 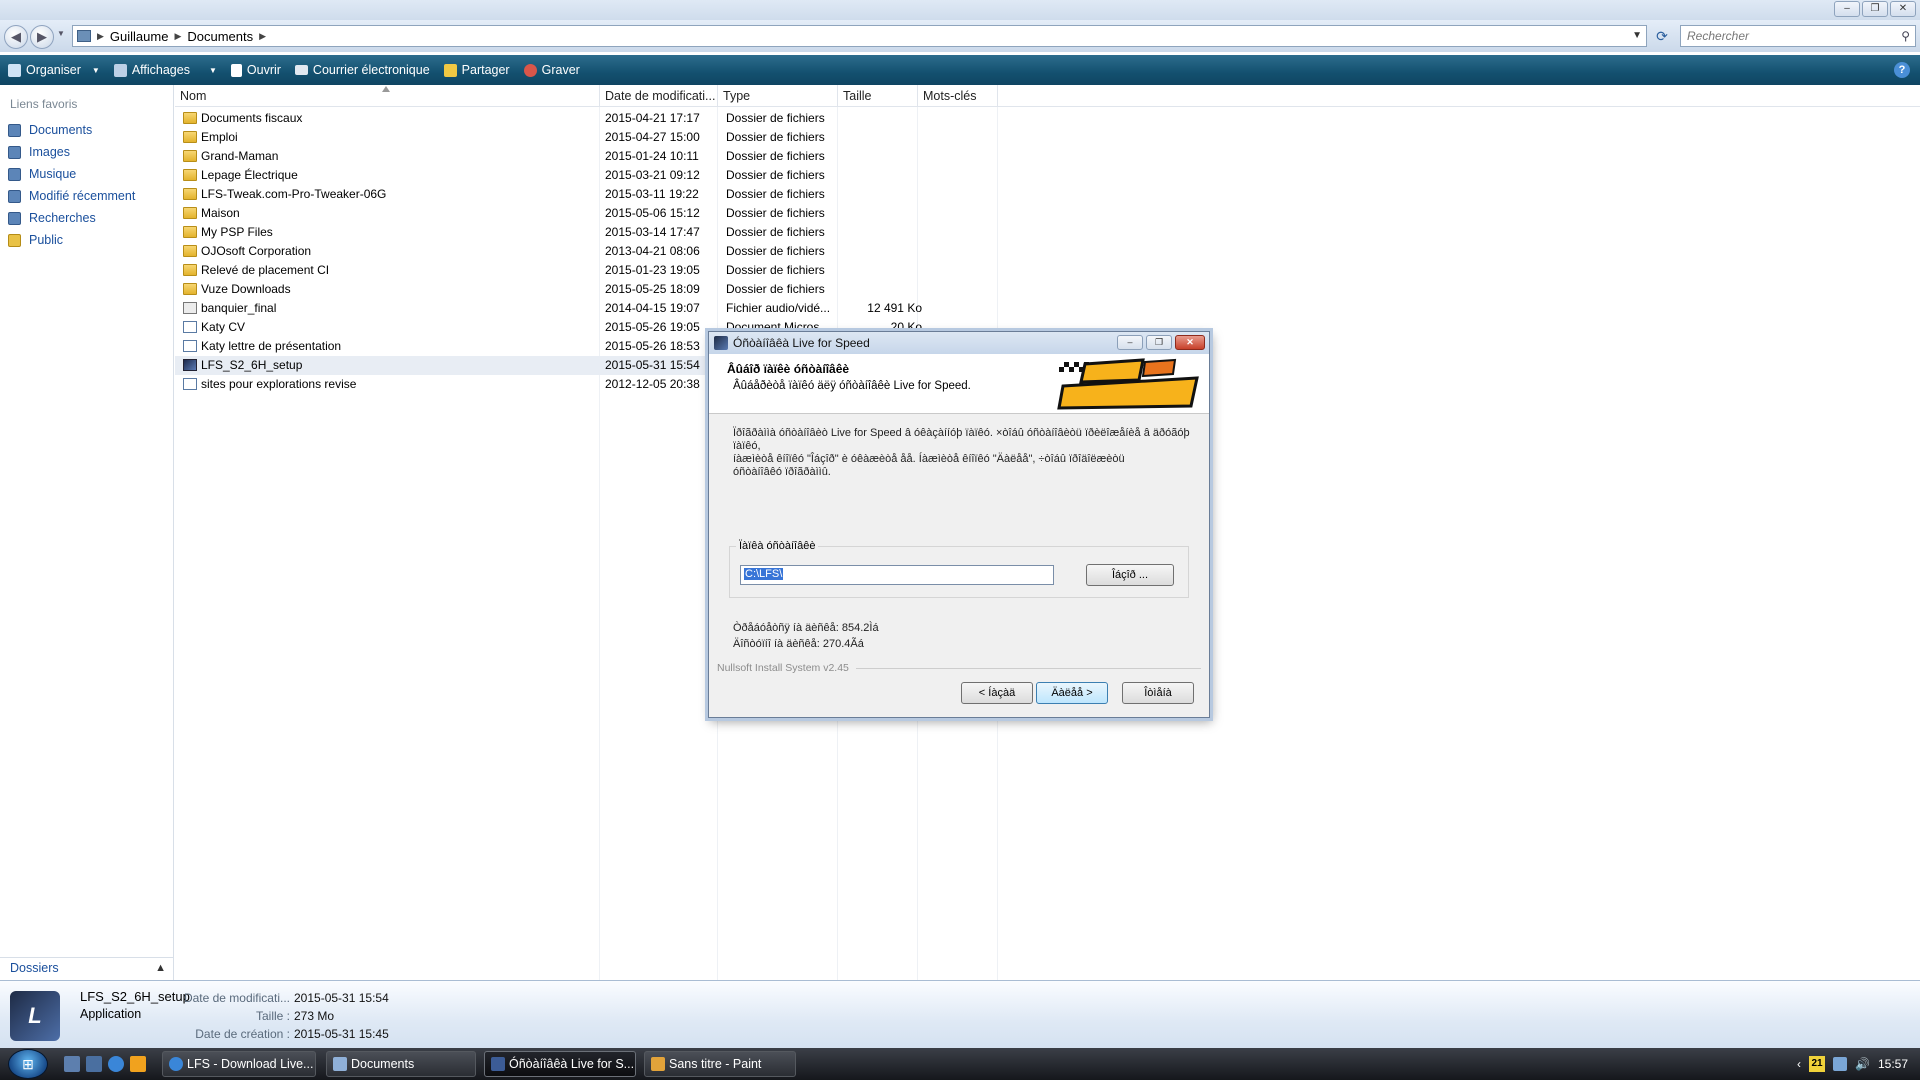 I want to click on sidebar-item-label: Musique, so click(x=53, y=174).